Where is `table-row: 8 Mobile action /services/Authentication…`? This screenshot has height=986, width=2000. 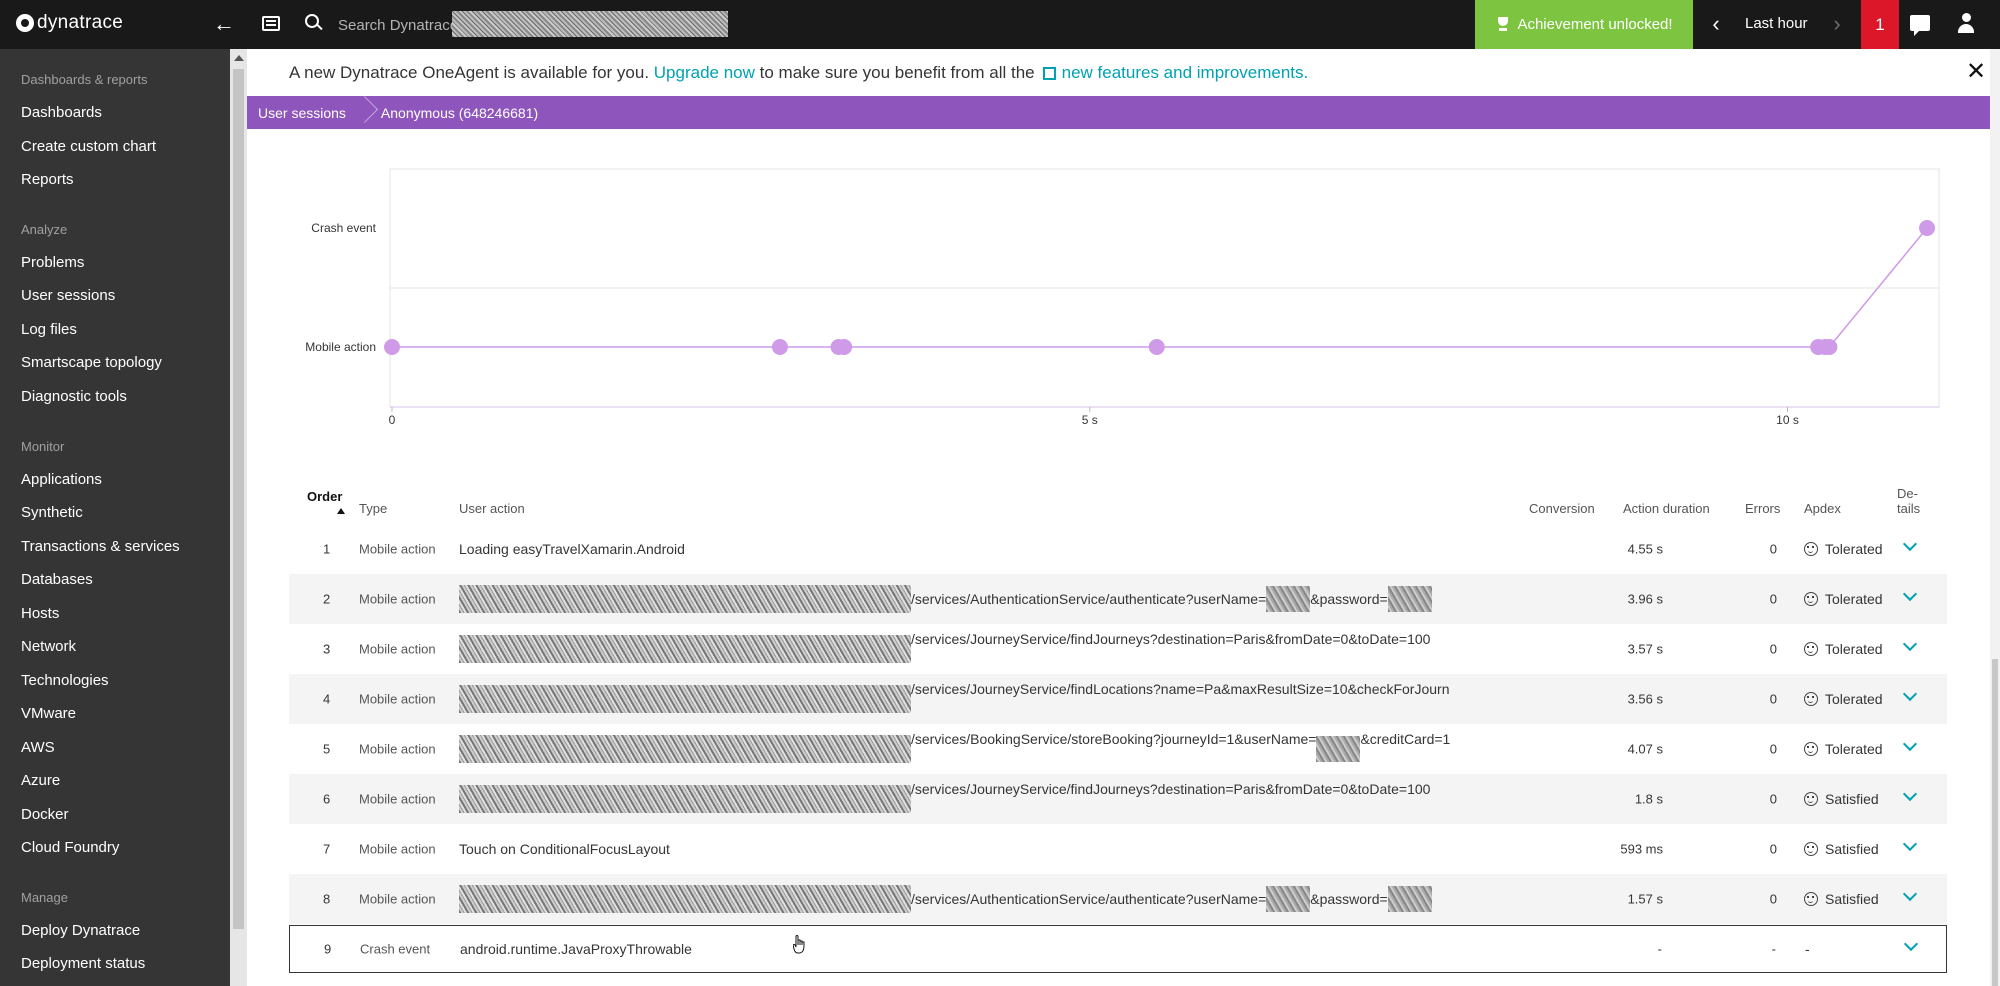 table-row: 8 Mobile action /services/Authentication… is located at coordinates (1118, 899).